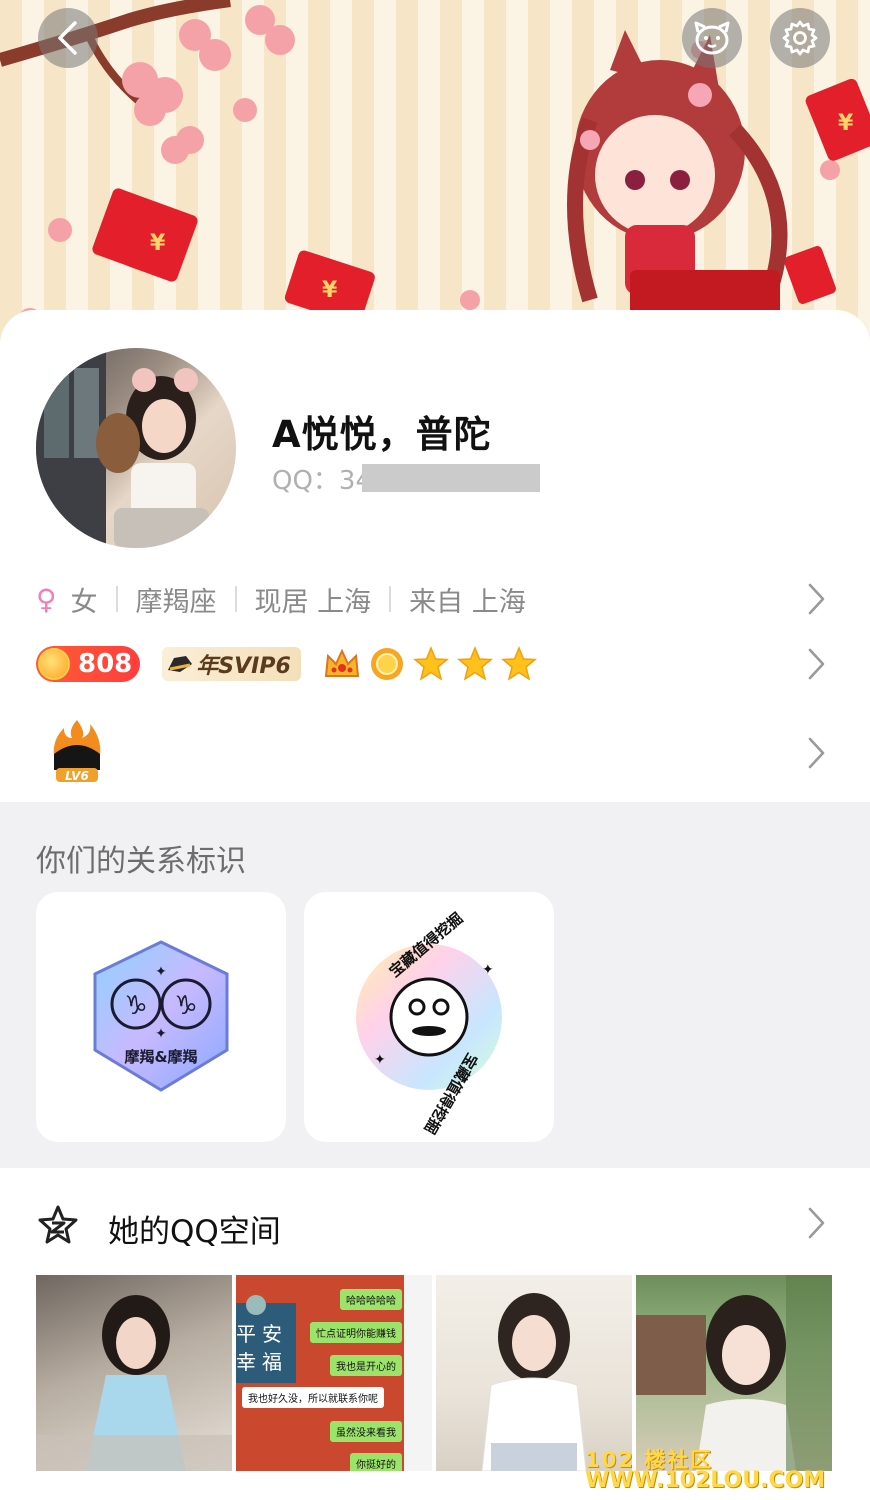 The image size is (870, 1500). What do you see at coordinates (382, 434) in the screenshot?
I see `nickname: A悦悦，普陀` at bounding box center [382, 434].